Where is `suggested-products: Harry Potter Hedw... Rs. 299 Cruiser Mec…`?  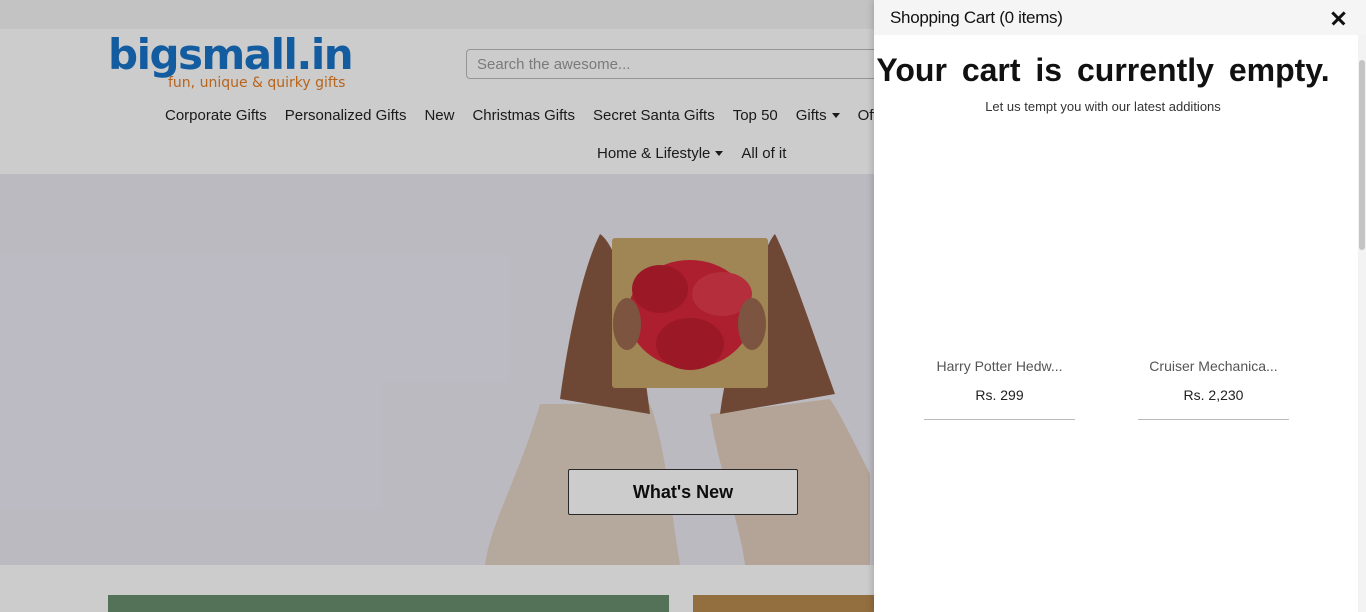
suggested-products: Harry Potter Hedw... Rs. 299 Cruiser Mec… is located at coordinates (1106, 270).